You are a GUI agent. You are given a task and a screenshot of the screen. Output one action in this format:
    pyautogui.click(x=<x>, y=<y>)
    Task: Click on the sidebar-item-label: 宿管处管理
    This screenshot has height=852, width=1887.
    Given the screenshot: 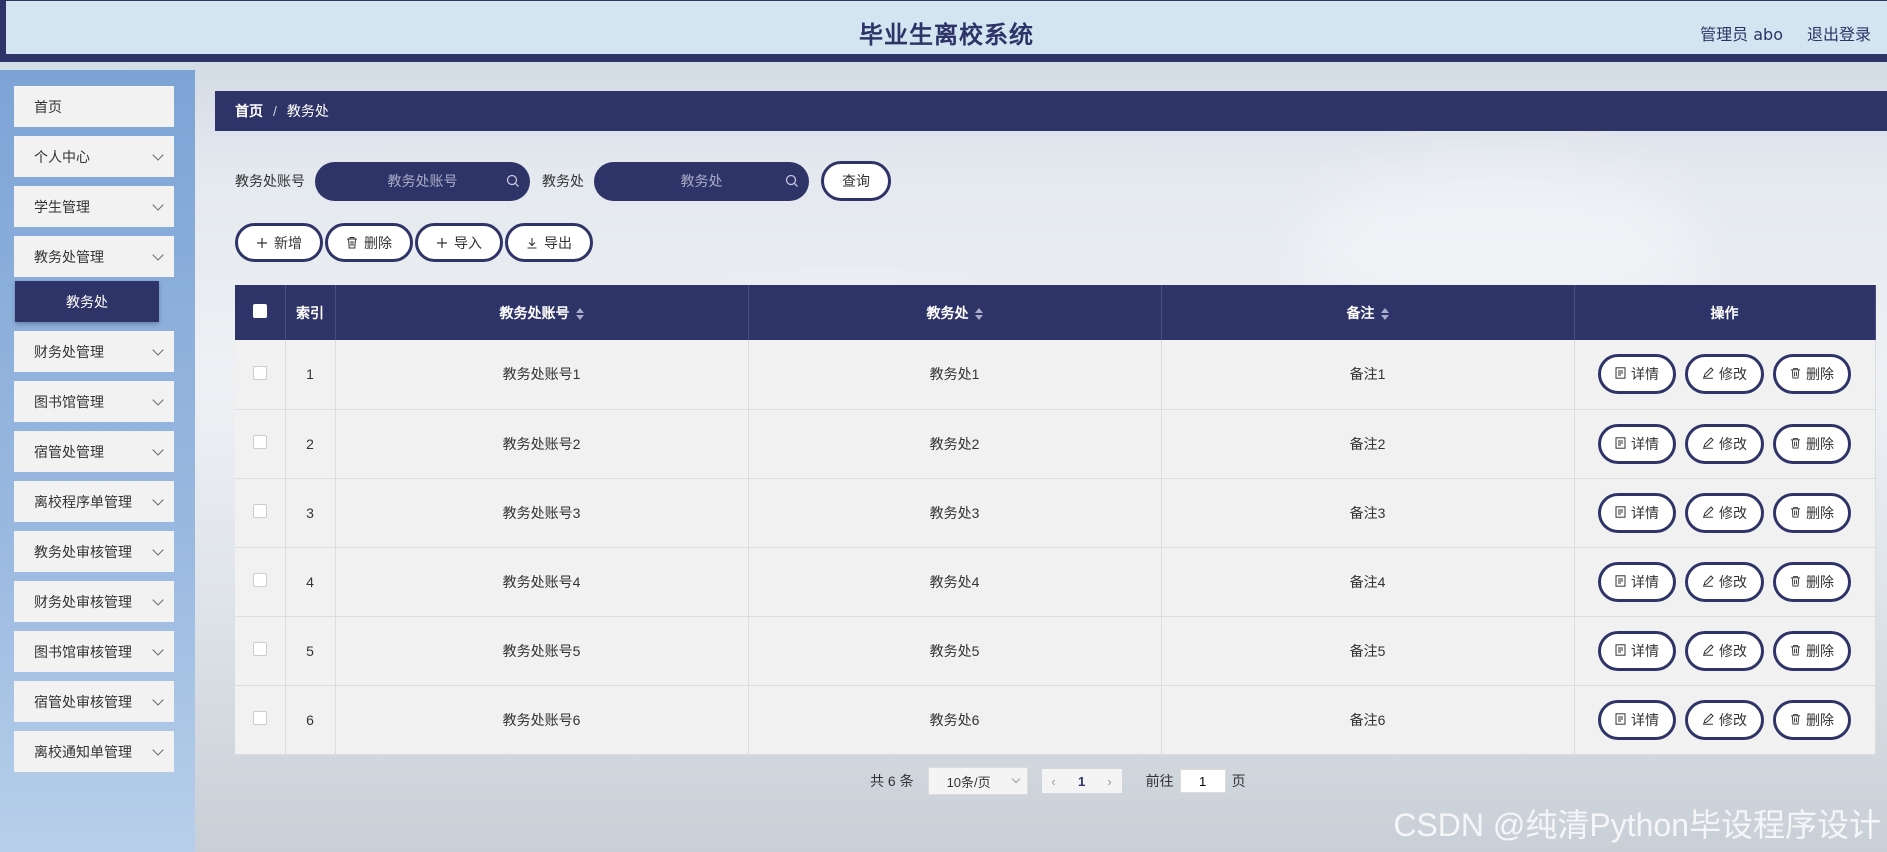 What is the action you would take?
    pyautogui.click(x=69, y=451)
    